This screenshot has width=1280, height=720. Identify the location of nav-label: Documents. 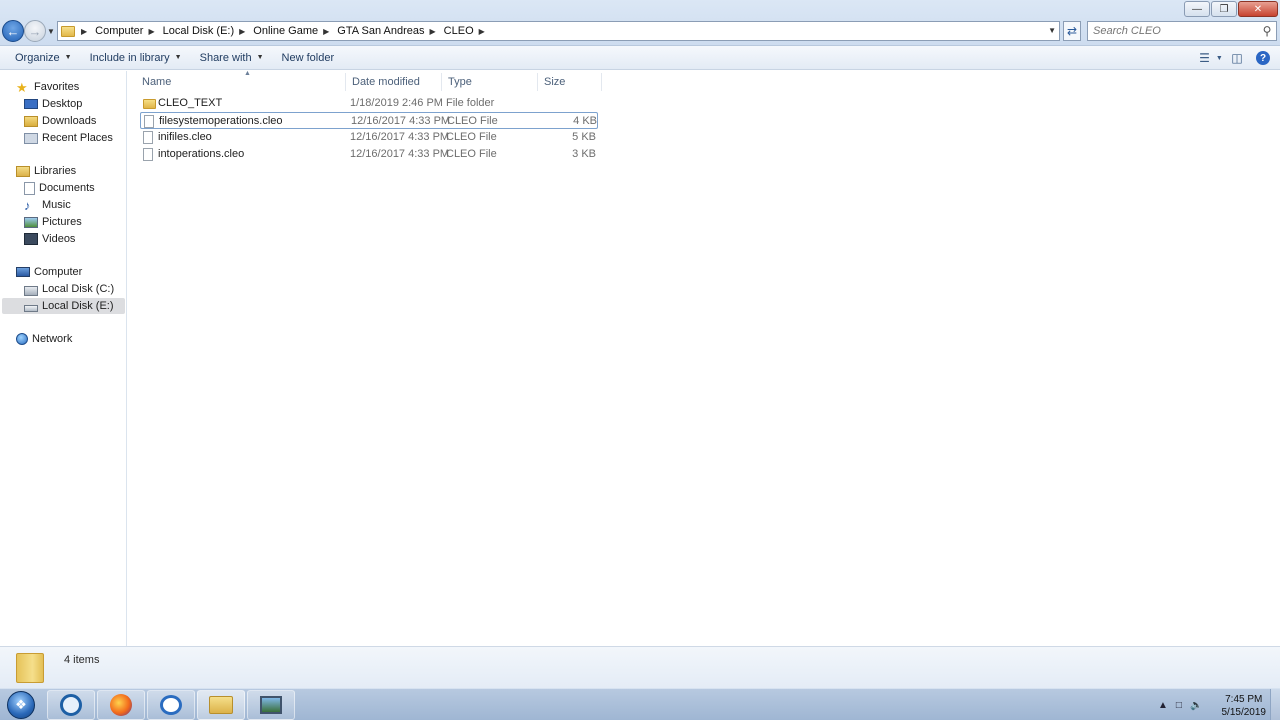
(67, 188).